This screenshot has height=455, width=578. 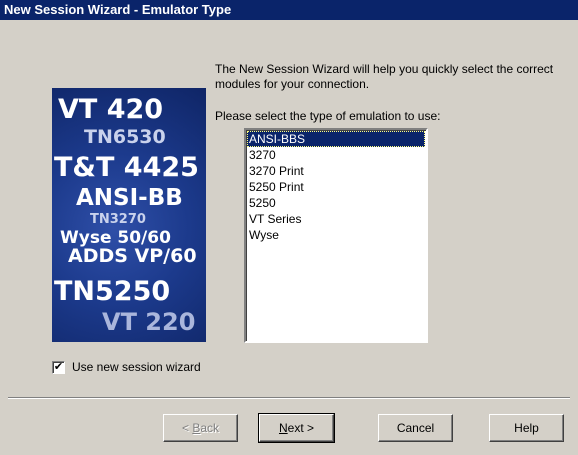 What do you see at coordinates (289, 398) in the screenshot?
I see `button-separator` at bounding box center [289, 398].